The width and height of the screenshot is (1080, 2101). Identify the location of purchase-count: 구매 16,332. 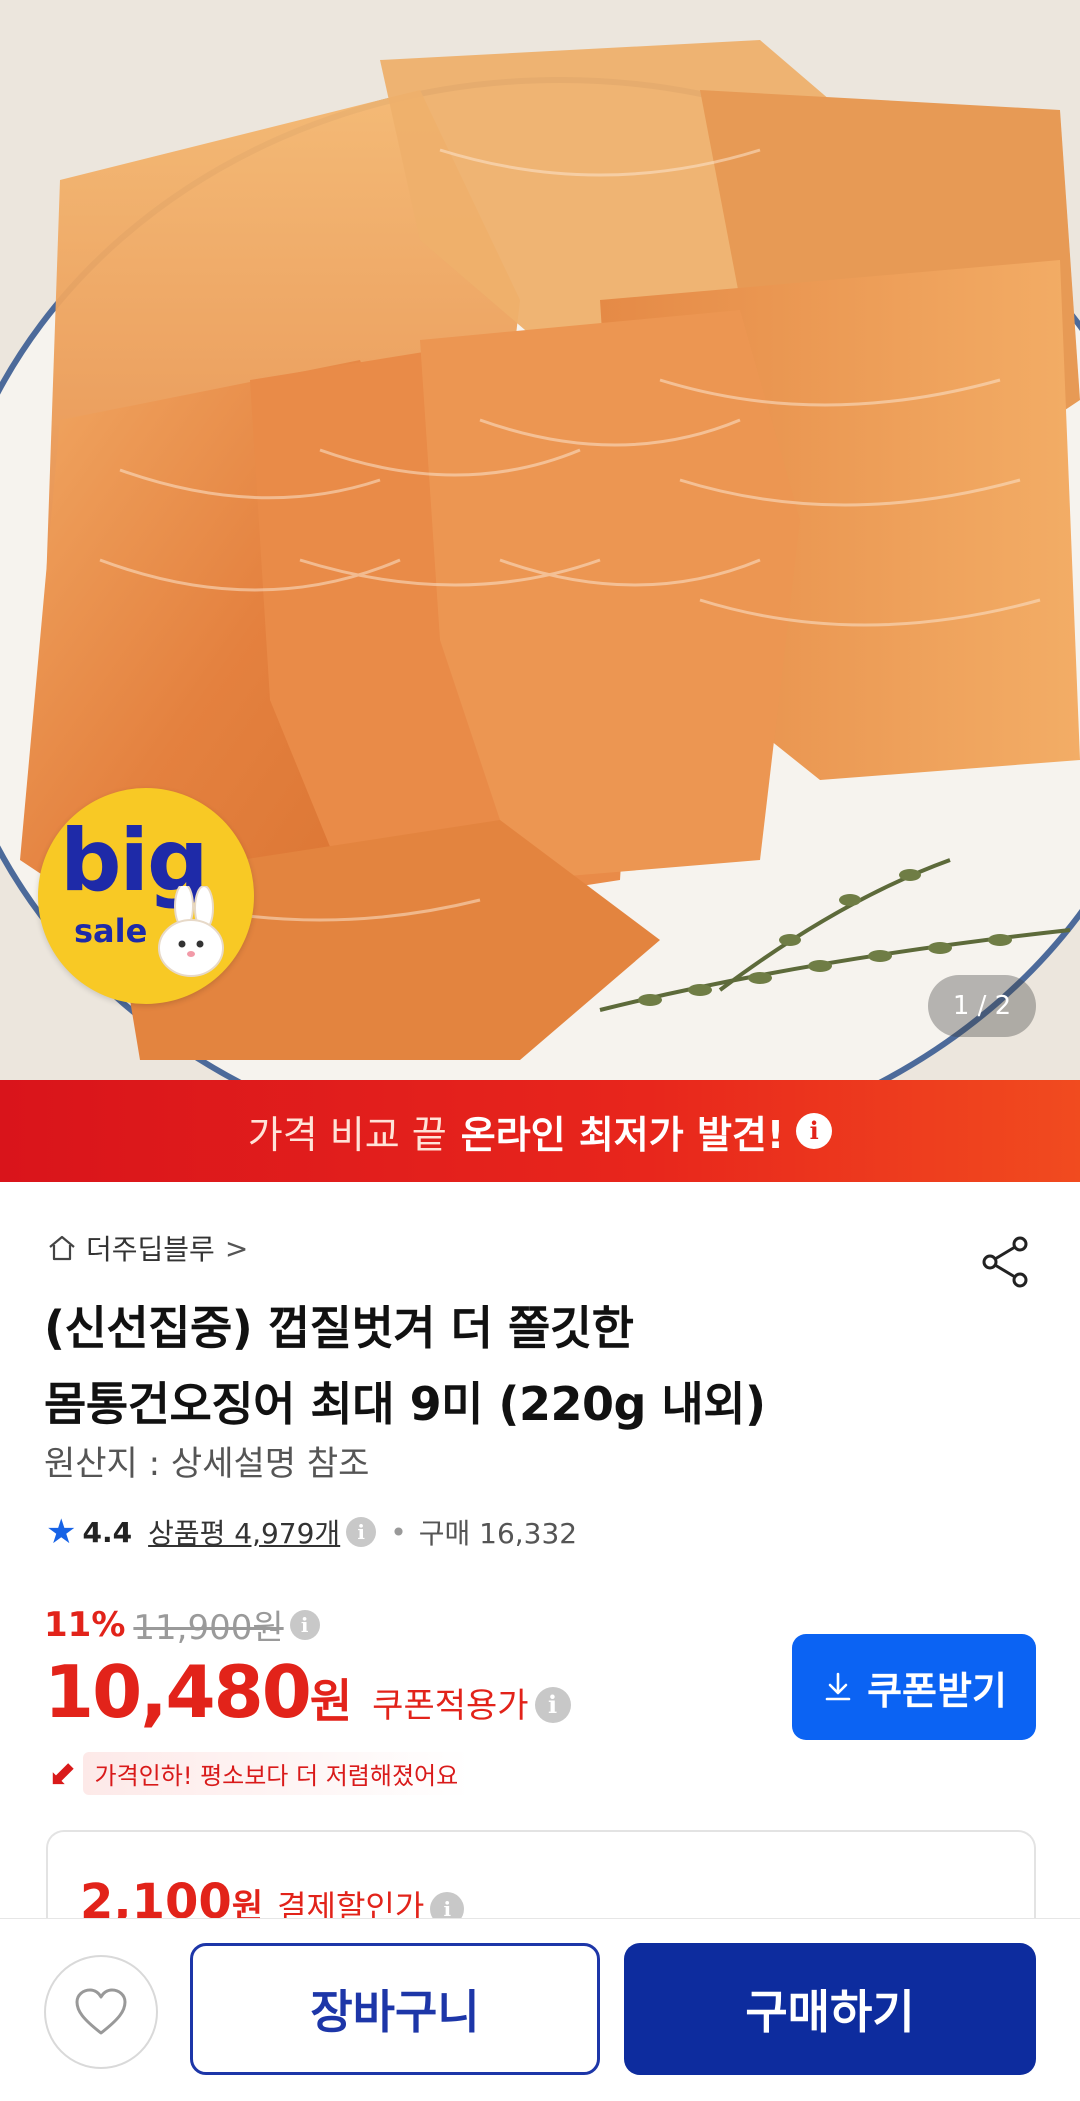
(498, 1533).